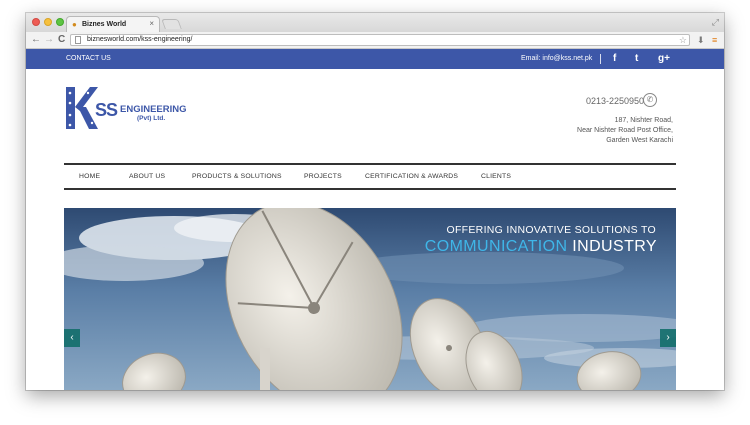 The image size is (750, 425). What do you see at coordinates (147, 177) in the screenshot?
I see `nav-about-us: ABOUT US` at bounding box center [147, 177].